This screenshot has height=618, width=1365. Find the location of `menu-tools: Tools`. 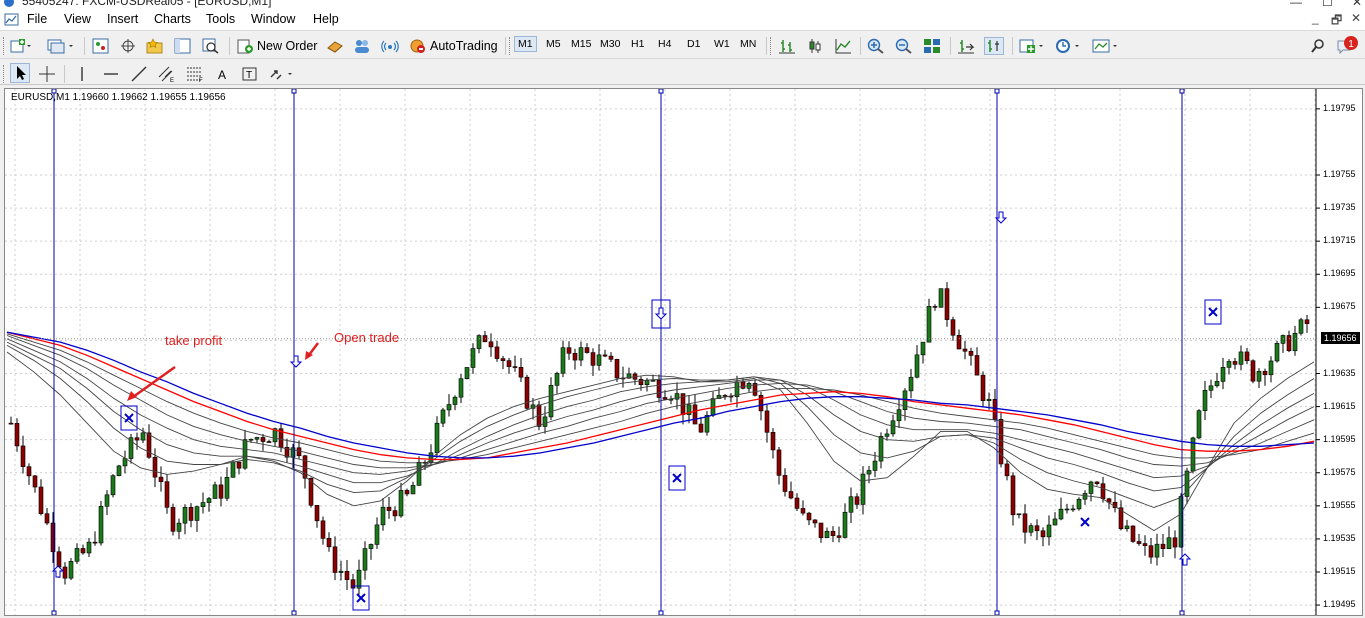

menu-tools: Tools is located at coordinates (220, 19).